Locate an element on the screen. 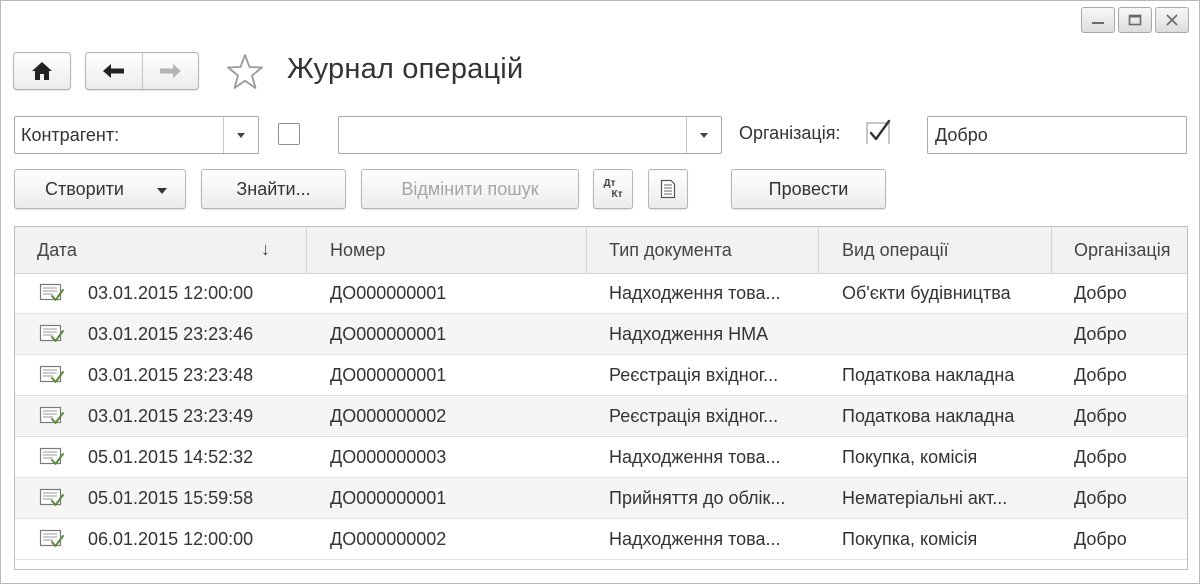 The height and width of the screenshot is (584, 1200). contractor-select-value: Контрагент: is located at coordinates (70, 135).